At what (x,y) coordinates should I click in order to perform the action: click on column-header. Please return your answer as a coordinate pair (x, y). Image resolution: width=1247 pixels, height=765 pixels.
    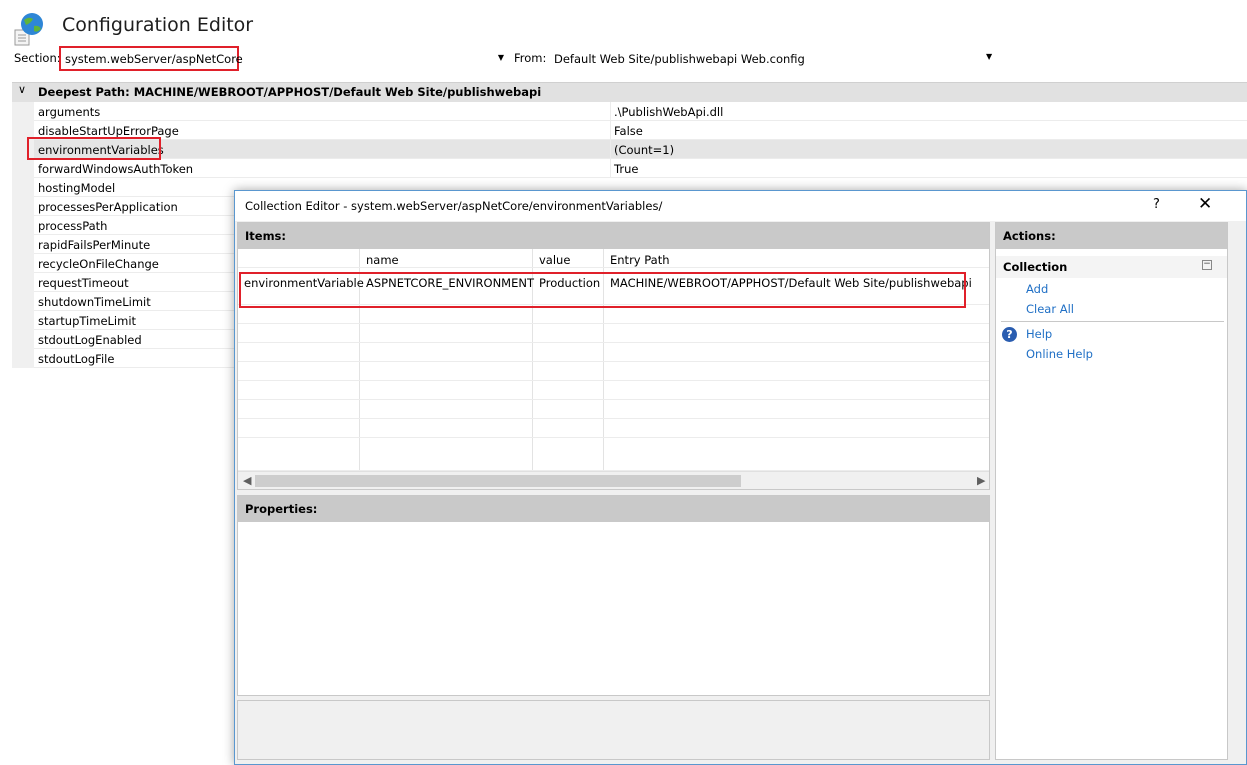
    Looking at the image, I should click on (299, 258).